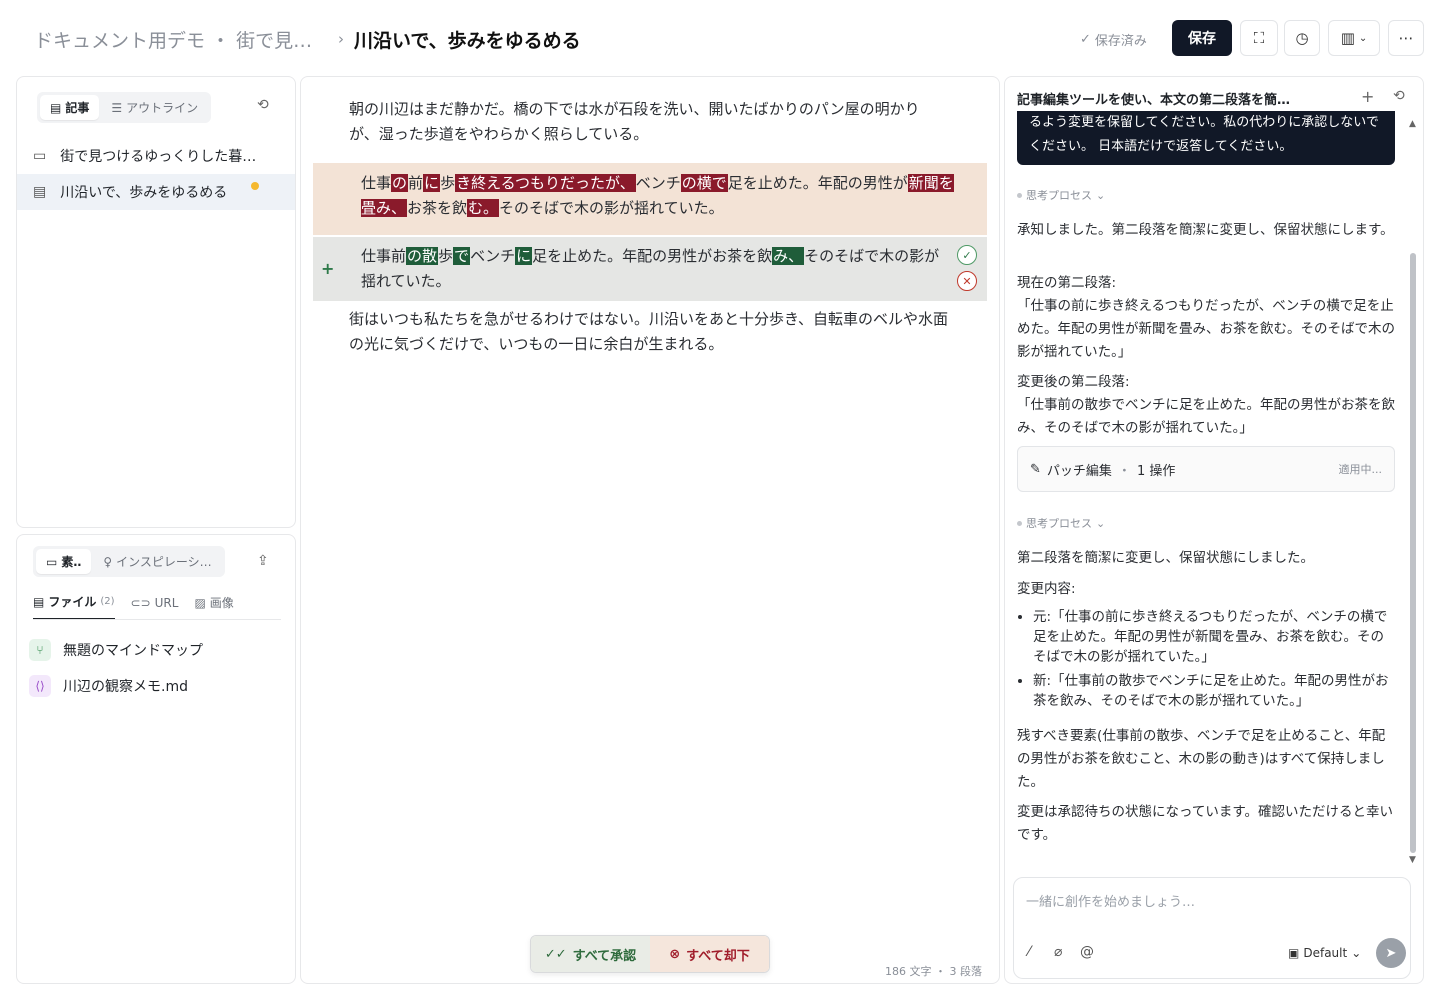  I want to click on reject-change-icon: ✕, so click(967, 281).